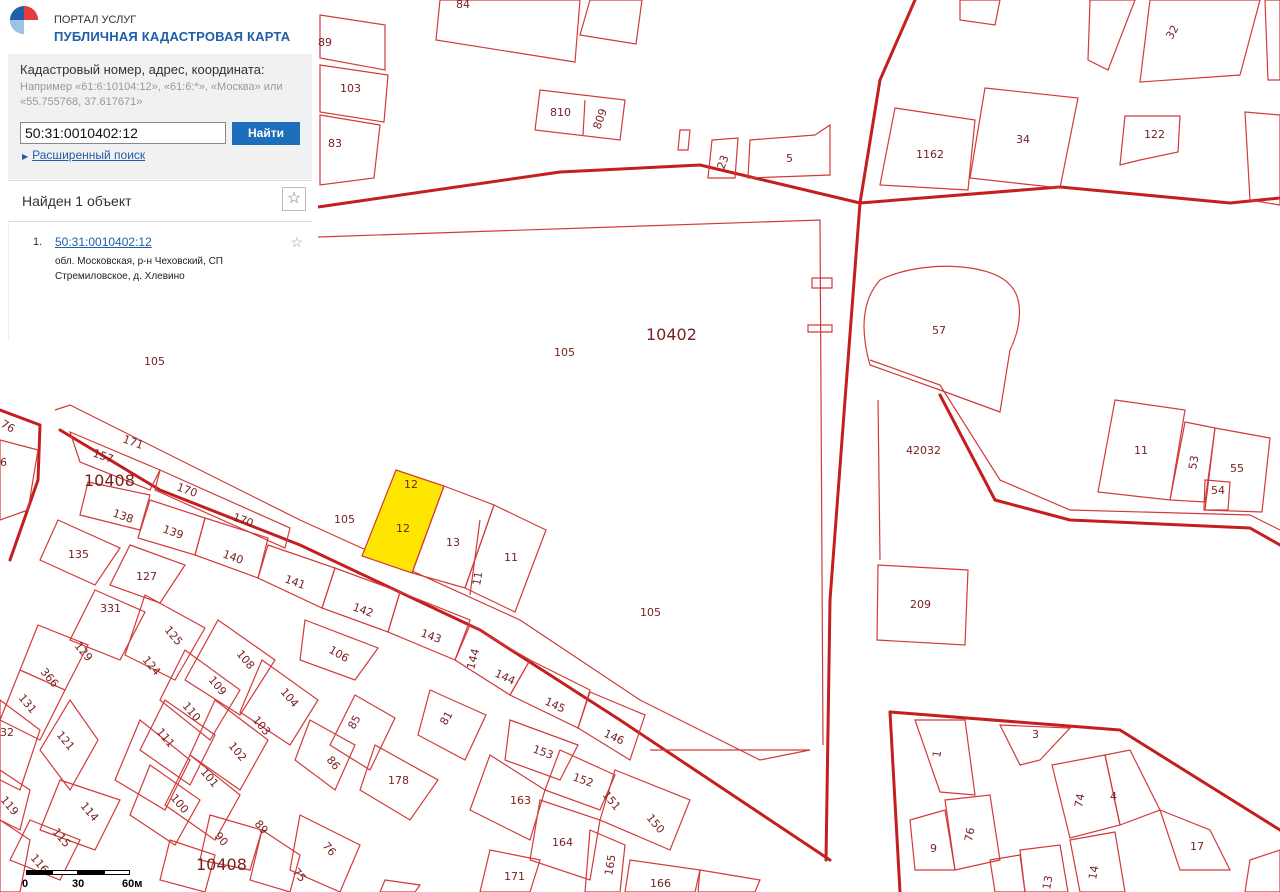 This screenshot has width=1280, height=892. Describe the element at coordinates (261, 726) in the screenshot. I see `svg-text: 103` at that location.